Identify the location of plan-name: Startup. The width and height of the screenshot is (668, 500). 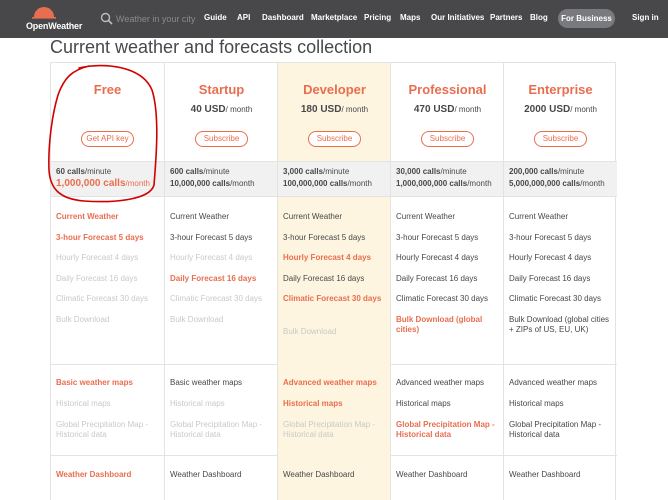
(221, 89).